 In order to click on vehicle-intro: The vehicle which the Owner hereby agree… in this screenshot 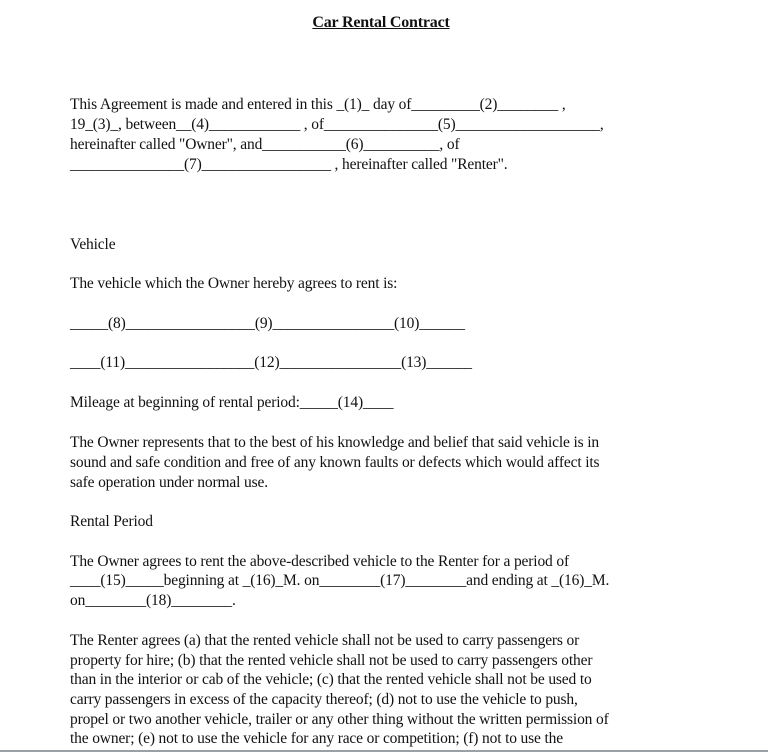, I will do `click(234, 283)`.